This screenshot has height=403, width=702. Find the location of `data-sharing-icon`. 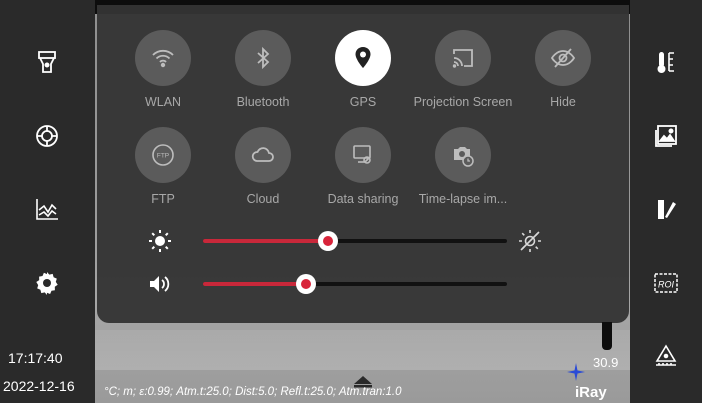

data-sharing-icon is located at coordinates (362, 154).